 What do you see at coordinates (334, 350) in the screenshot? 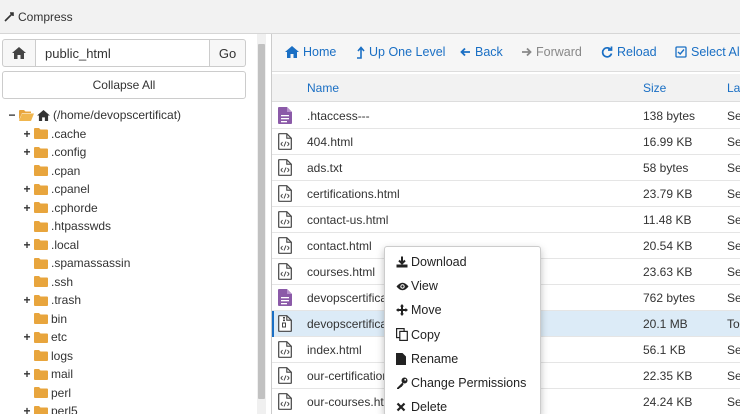
I see `file-name: index.html` at bounding box center [334, 350].